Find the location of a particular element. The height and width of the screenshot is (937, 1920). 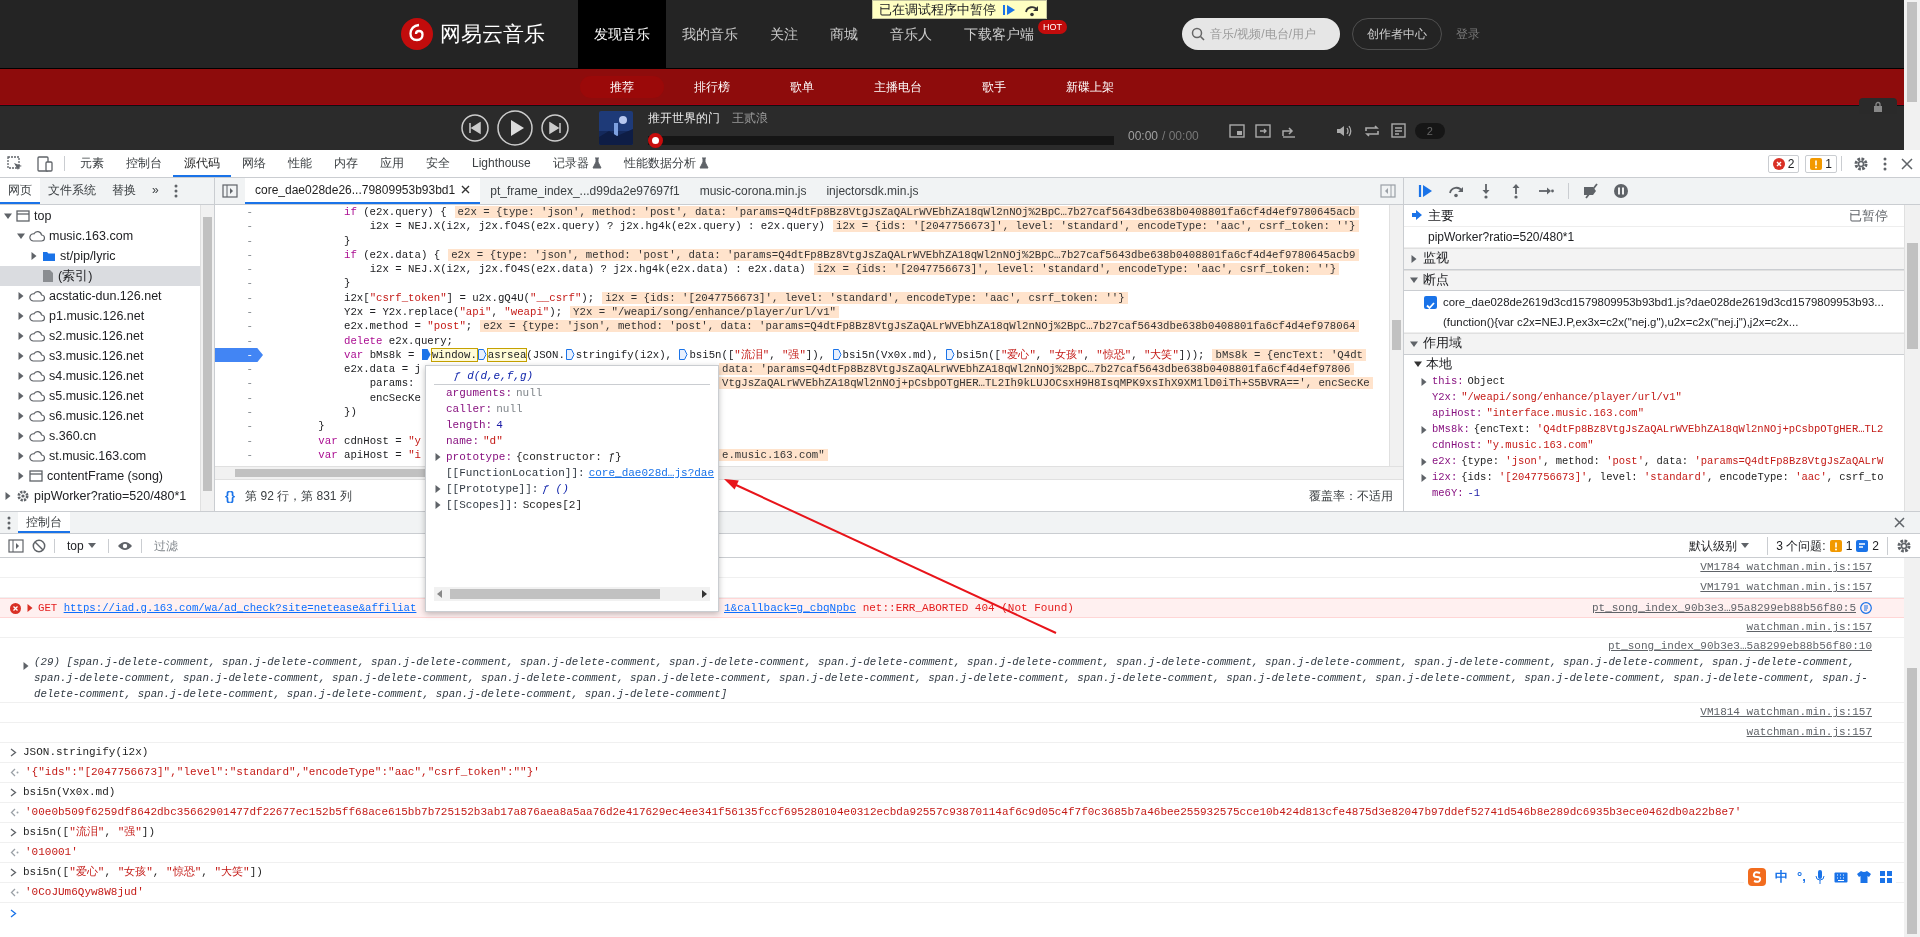

artist-name: 王贰浪 is located at coordinates (750, 117).